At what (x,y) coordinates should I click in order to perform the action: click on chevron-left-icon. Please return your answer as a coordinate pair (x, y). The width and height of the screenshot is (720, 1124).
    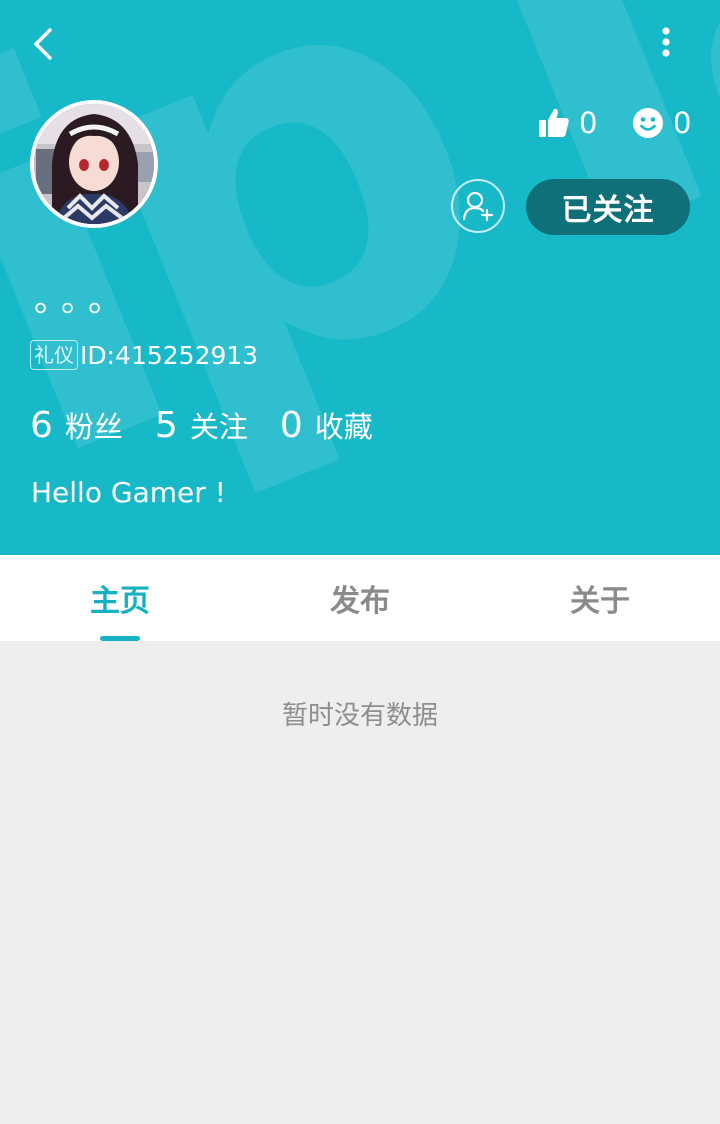
    Looking at the image, I should click on (43, 44).